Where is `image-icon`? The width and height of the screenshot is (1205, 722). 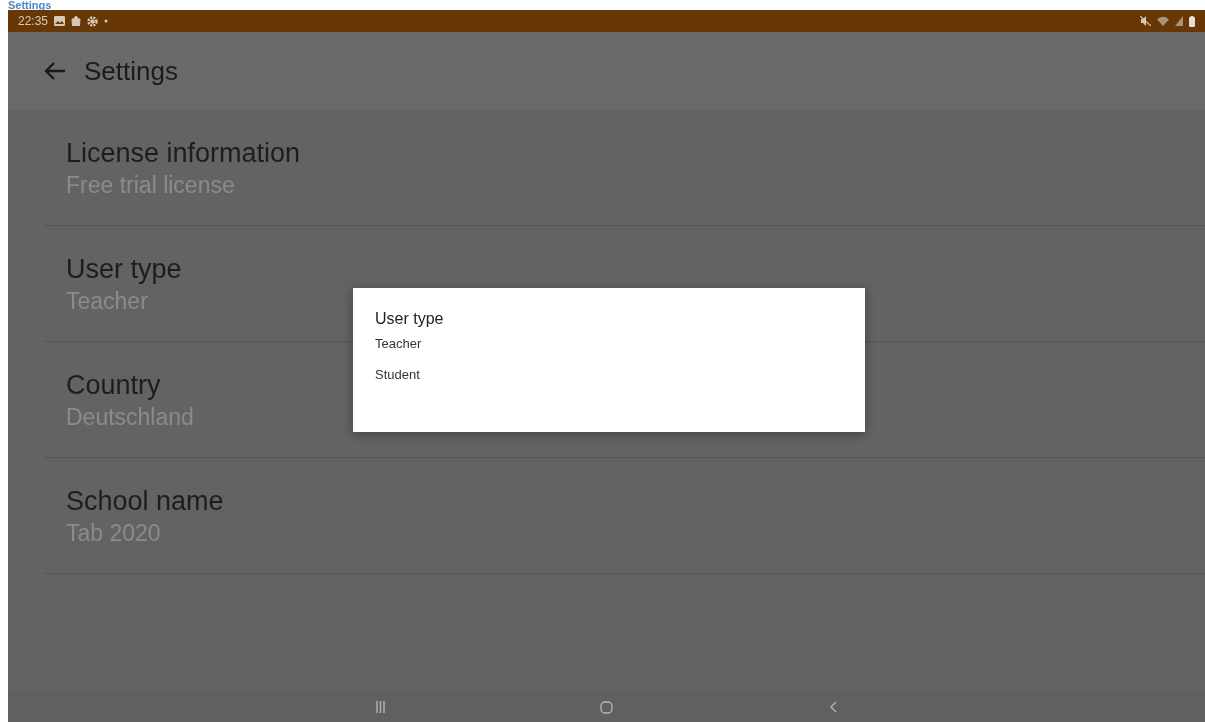
image-icon is located at coordinates (60, 21).